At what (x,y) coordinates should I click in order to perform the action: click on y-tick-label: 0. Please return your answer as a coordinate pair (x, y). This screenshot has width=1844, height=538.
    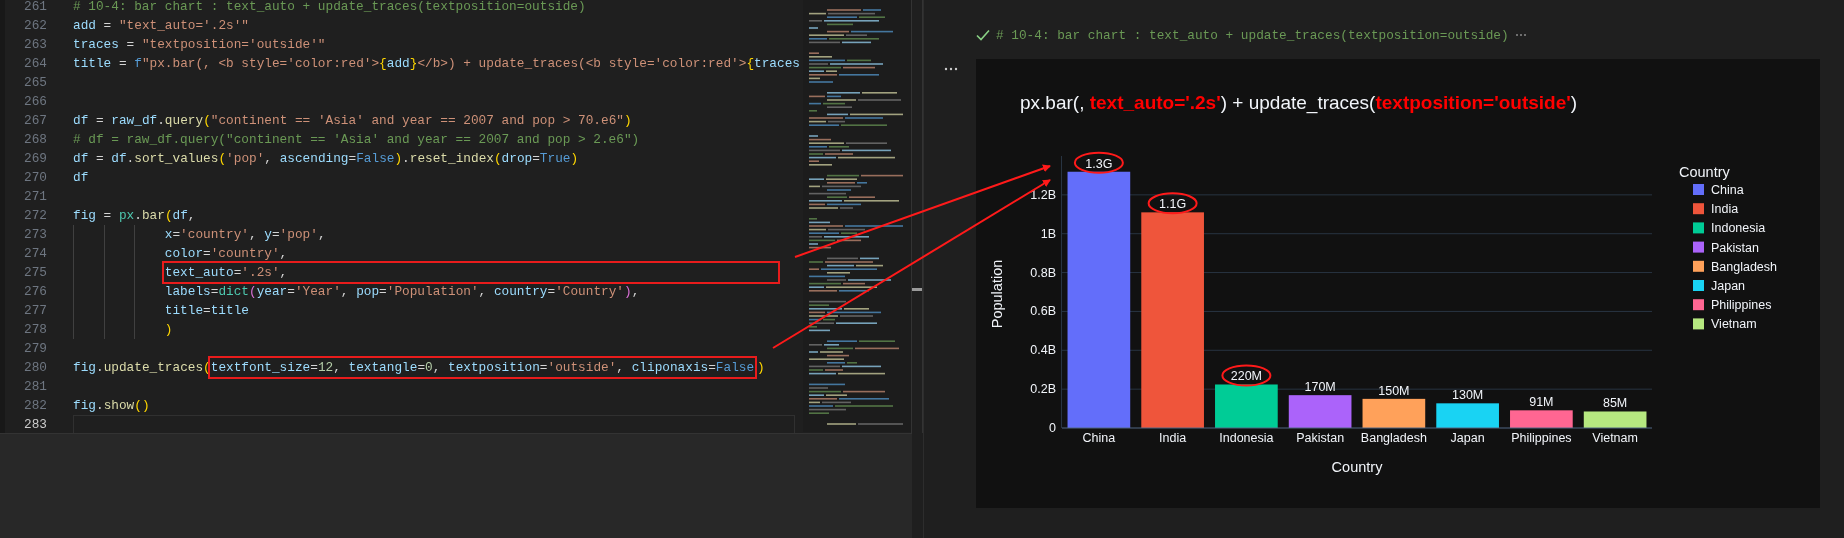
    Looking at the image, I should click on (1052, 428).